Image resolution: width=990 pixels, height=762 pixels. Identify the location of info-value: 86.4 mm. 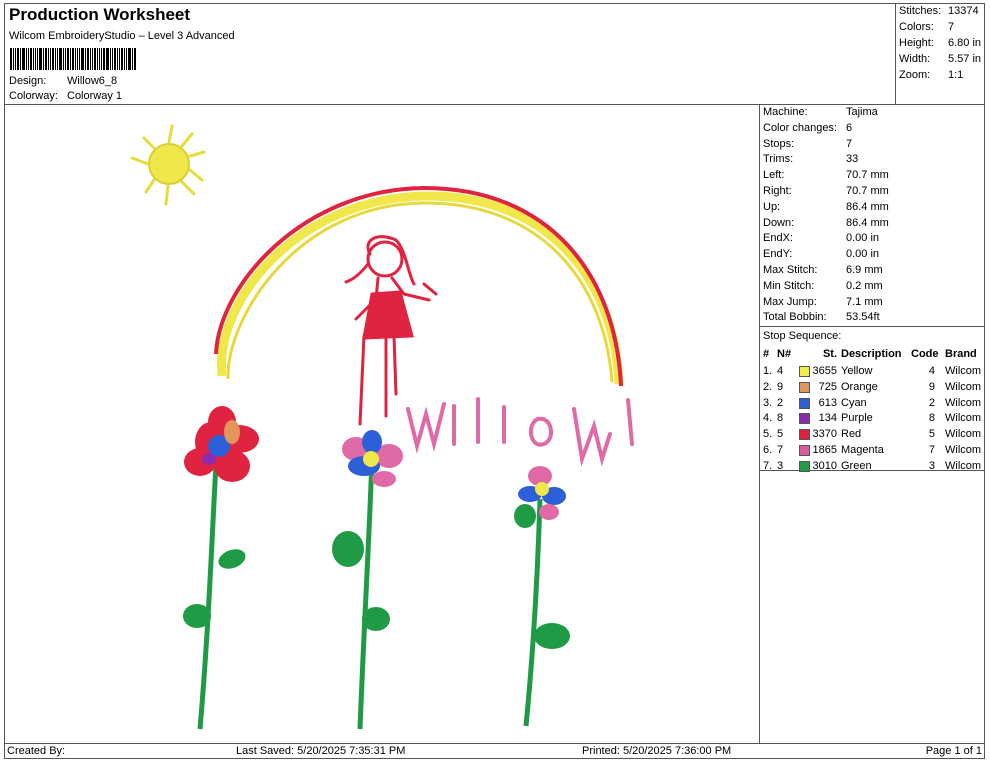
(867, 206).